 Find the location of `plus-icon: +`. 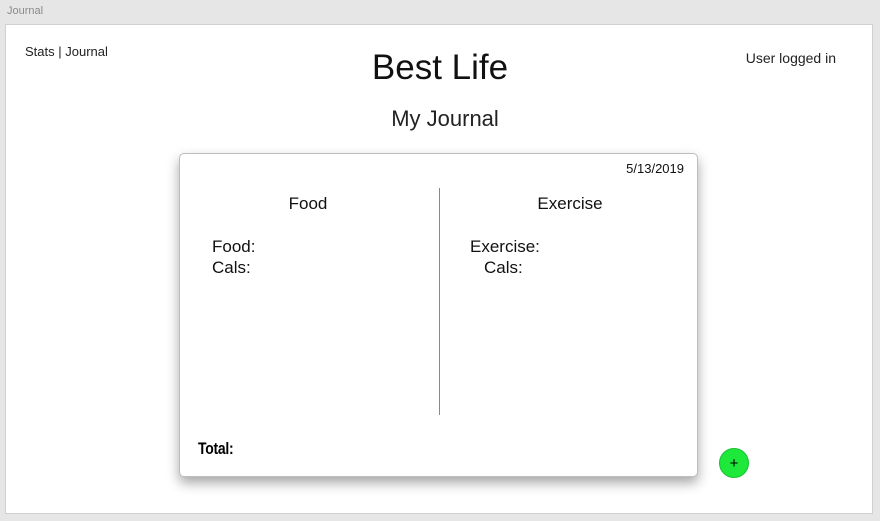

plus-icon: + is located at coordinates (734, 463).